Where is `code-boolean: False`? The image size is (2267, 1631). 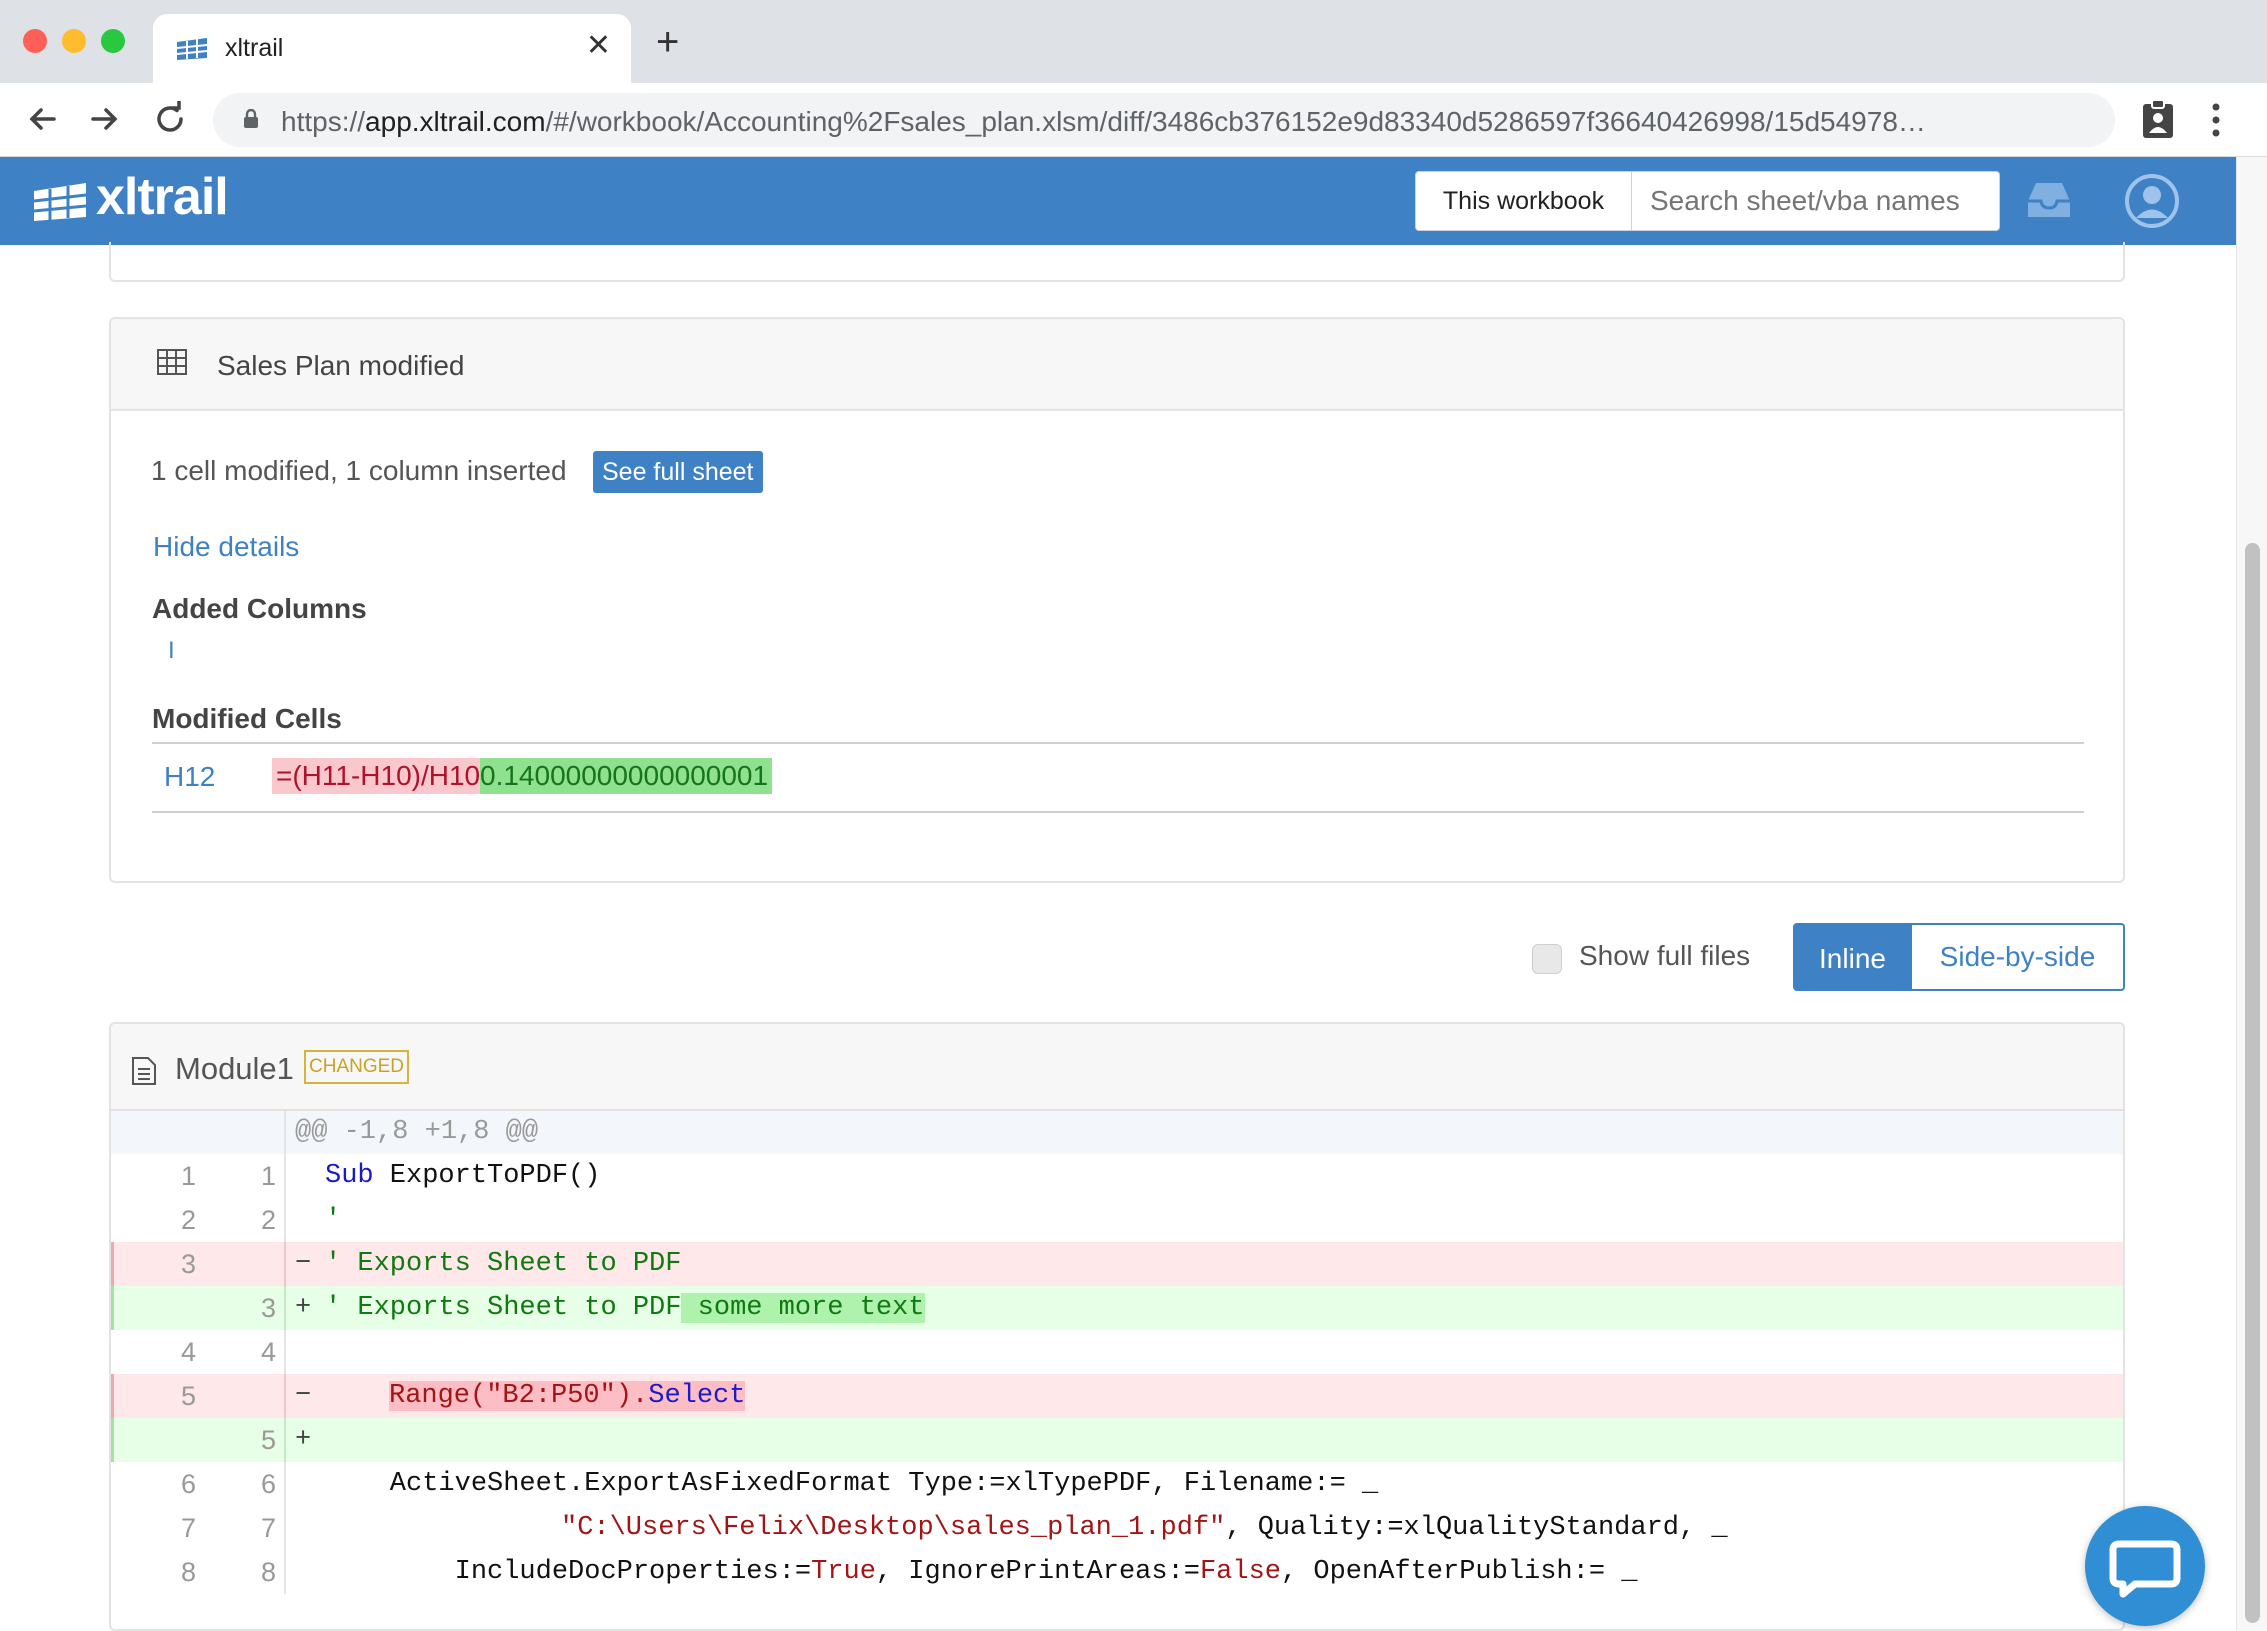 code-boolean: False is located at coordinates (1240, 1572).